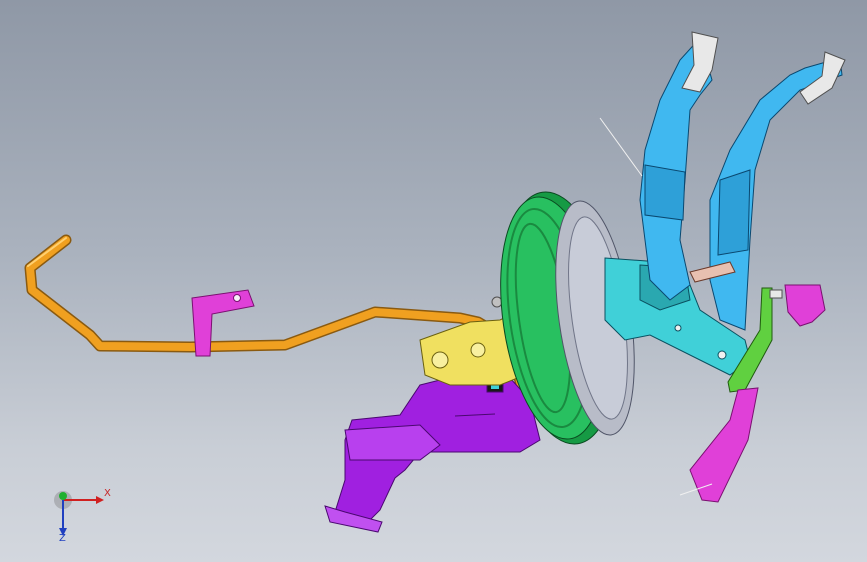  Describe the element at coordinates (107, 493) in the screenshot. I see `x-axis-label: X` at that location.